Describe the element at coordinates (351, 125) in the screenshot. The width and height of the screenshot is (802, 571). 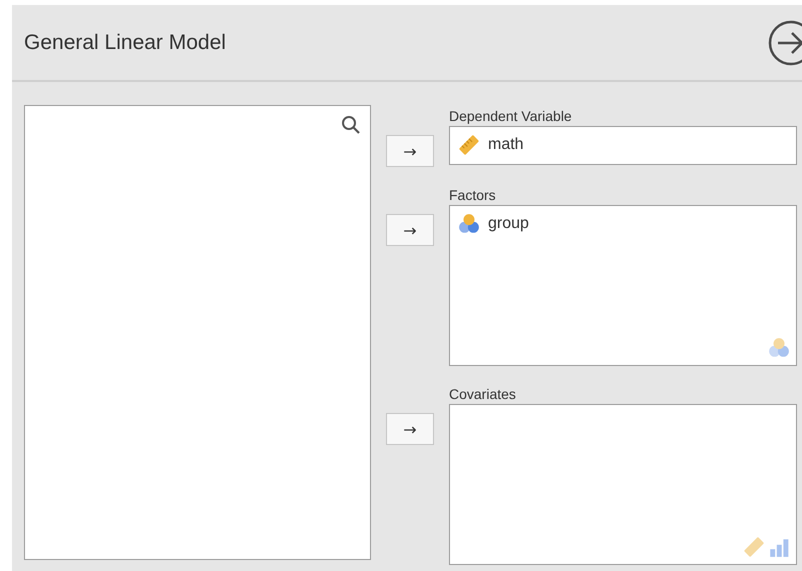
I see `search-icon` at that location.